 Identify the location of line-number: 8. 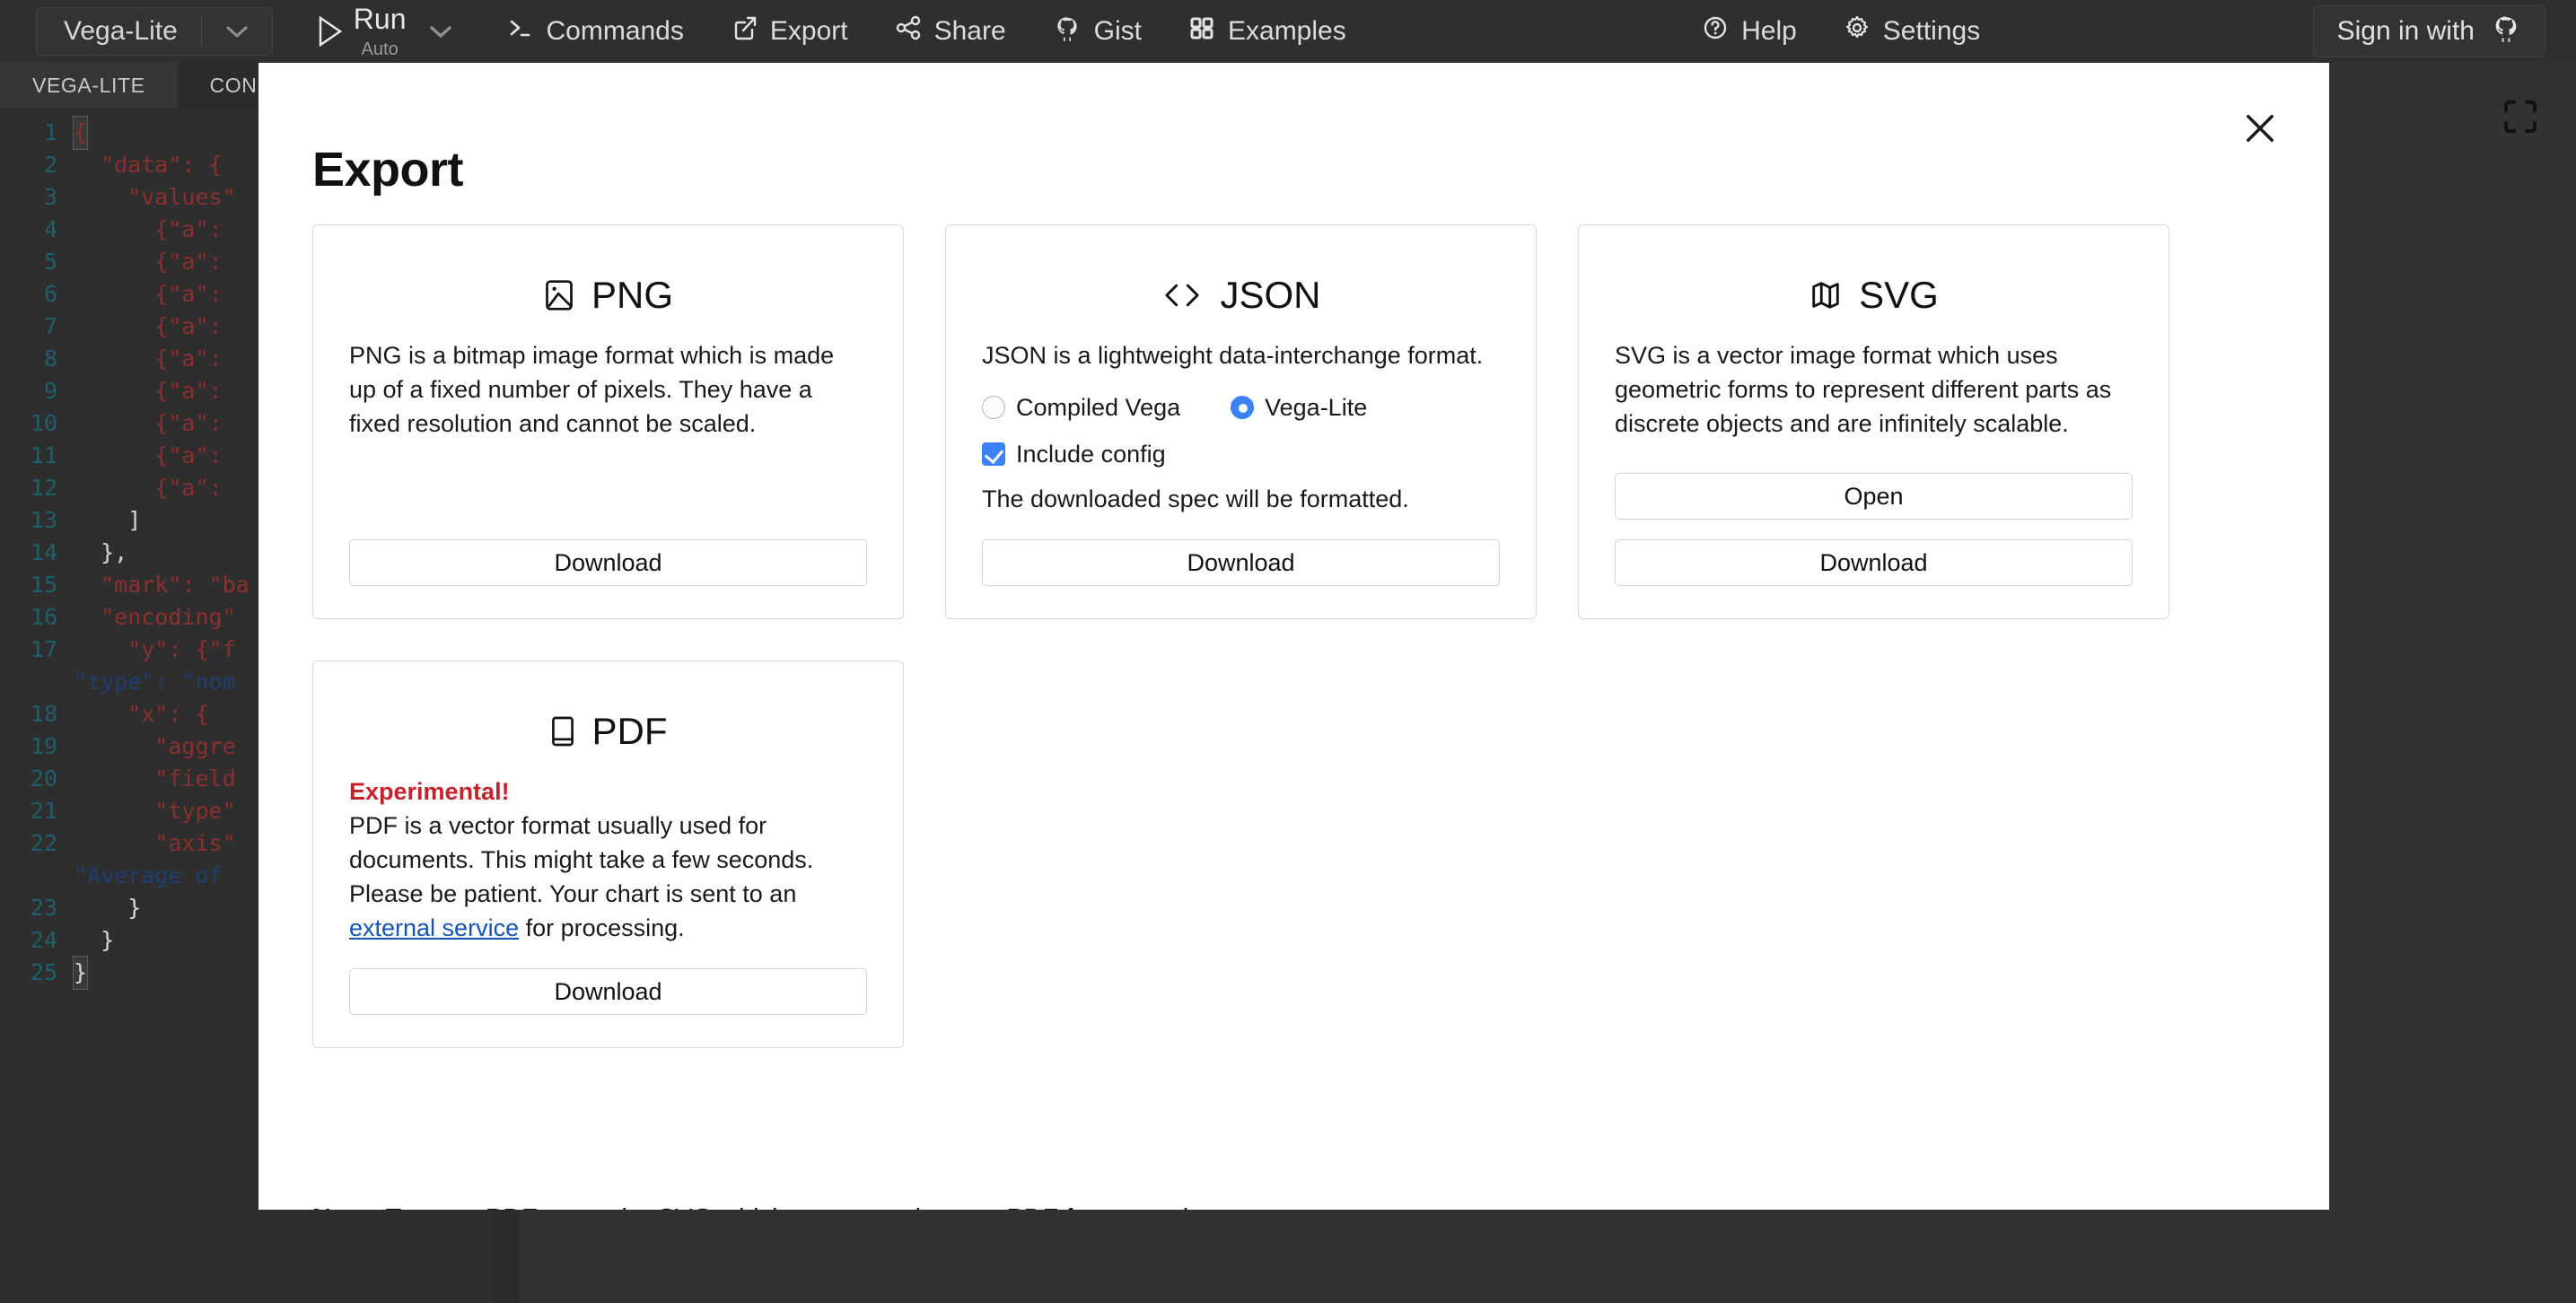
(50, 358).